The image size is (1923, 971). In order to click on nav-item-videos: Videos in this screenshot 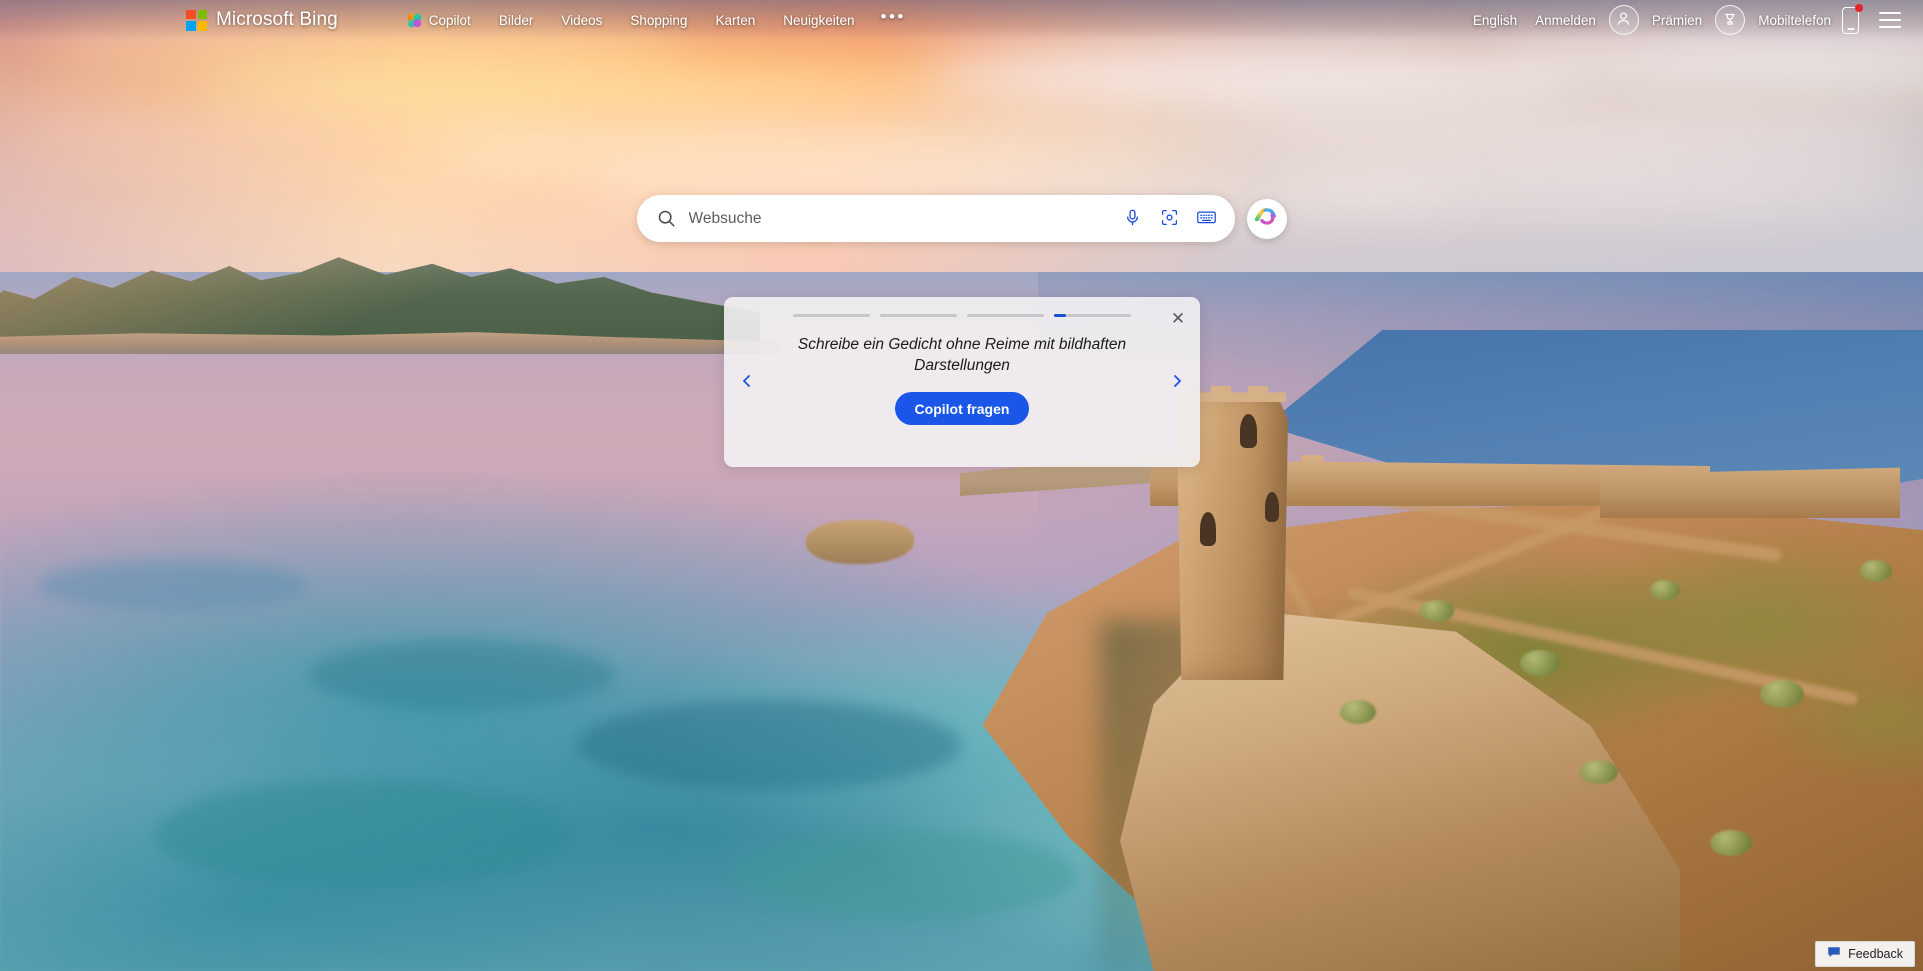, I will do `click(581, 20)`.